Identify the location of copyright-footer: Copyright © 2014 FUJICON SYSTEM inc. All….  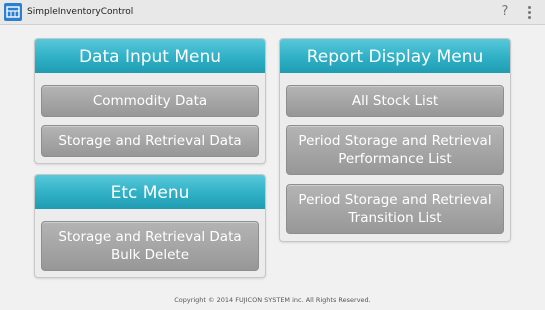
(272, 300).